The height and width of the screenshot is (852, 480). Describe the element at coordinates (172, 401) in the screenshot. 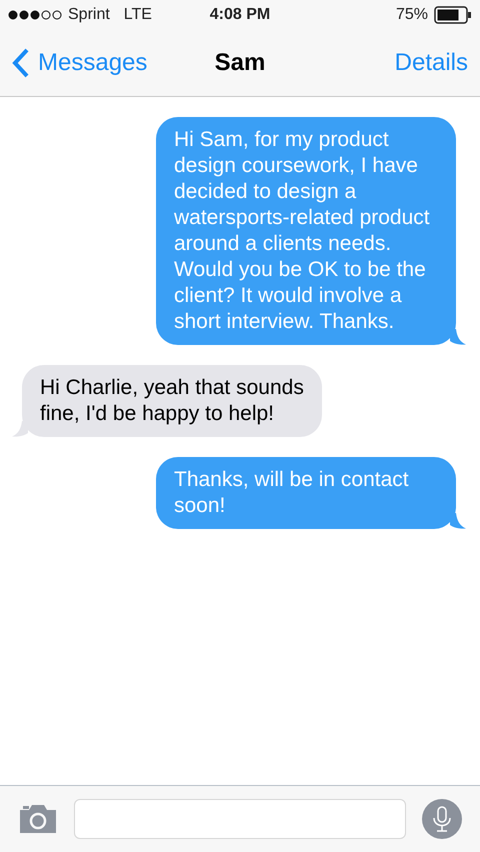

I see `message-text: Hi Charlie, yeah that sounds fine, I'd be happy to help!` at that location.